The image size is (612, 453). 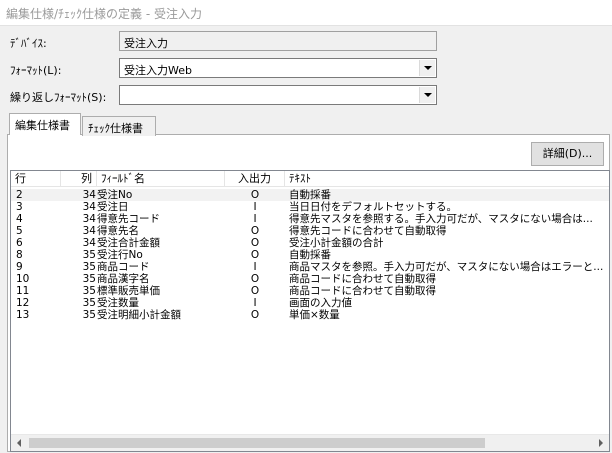 I want to click on table-row: 3 34 受注日 I 当日日付をデフォルトセットする。, so click(x=310, y=207).